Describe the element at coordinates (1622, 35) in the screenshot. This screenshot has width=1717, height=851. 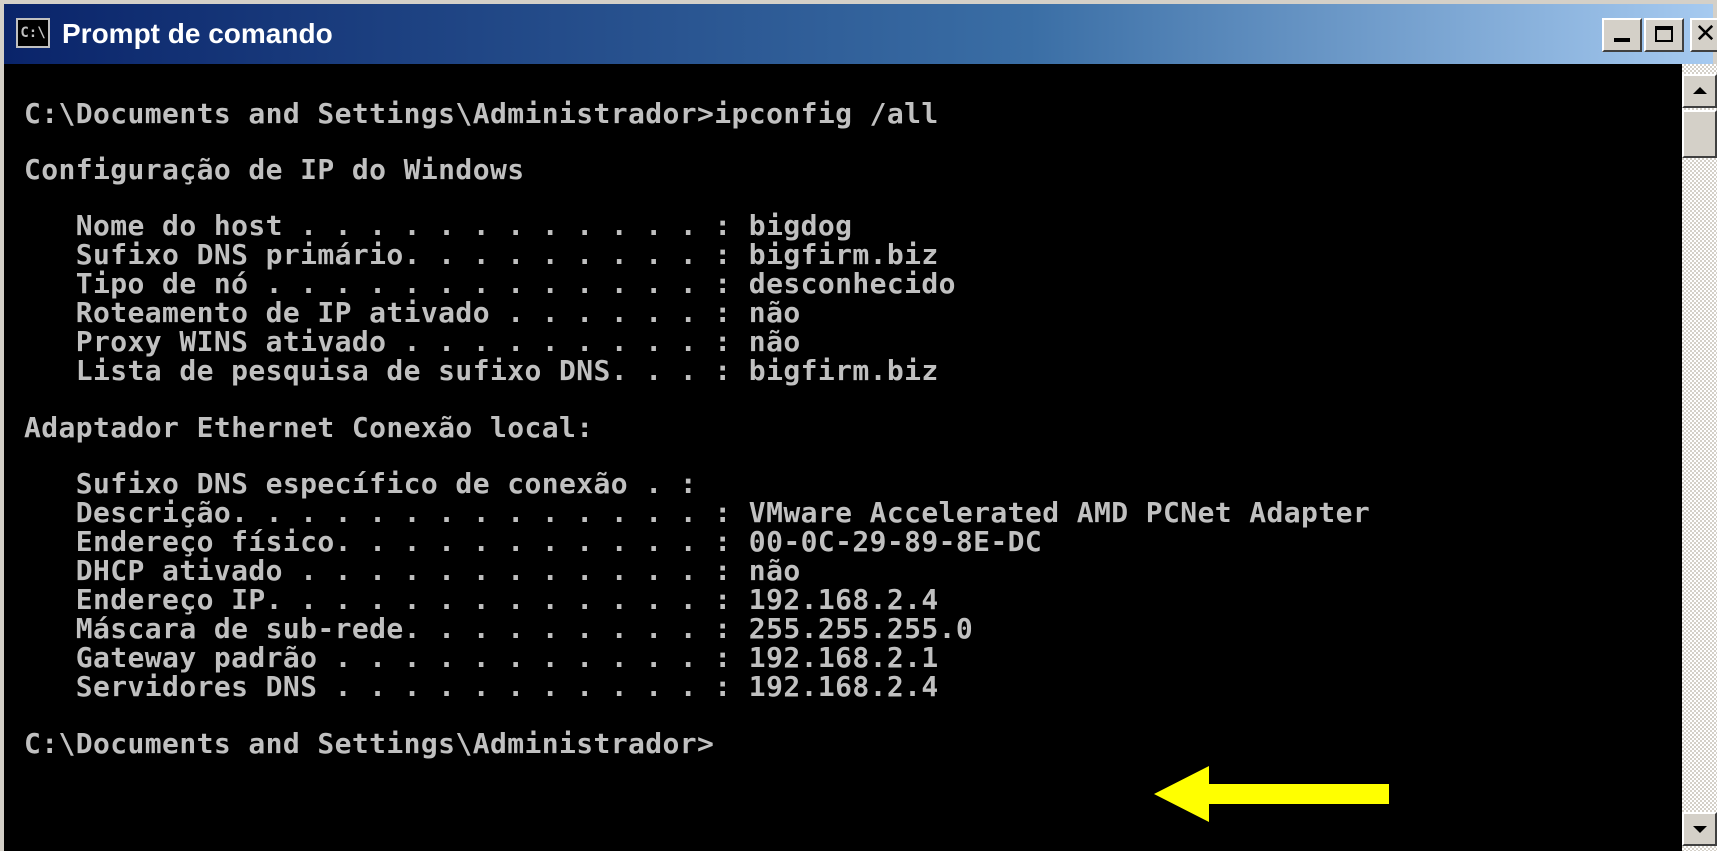
I see `minimize-button` at that location.